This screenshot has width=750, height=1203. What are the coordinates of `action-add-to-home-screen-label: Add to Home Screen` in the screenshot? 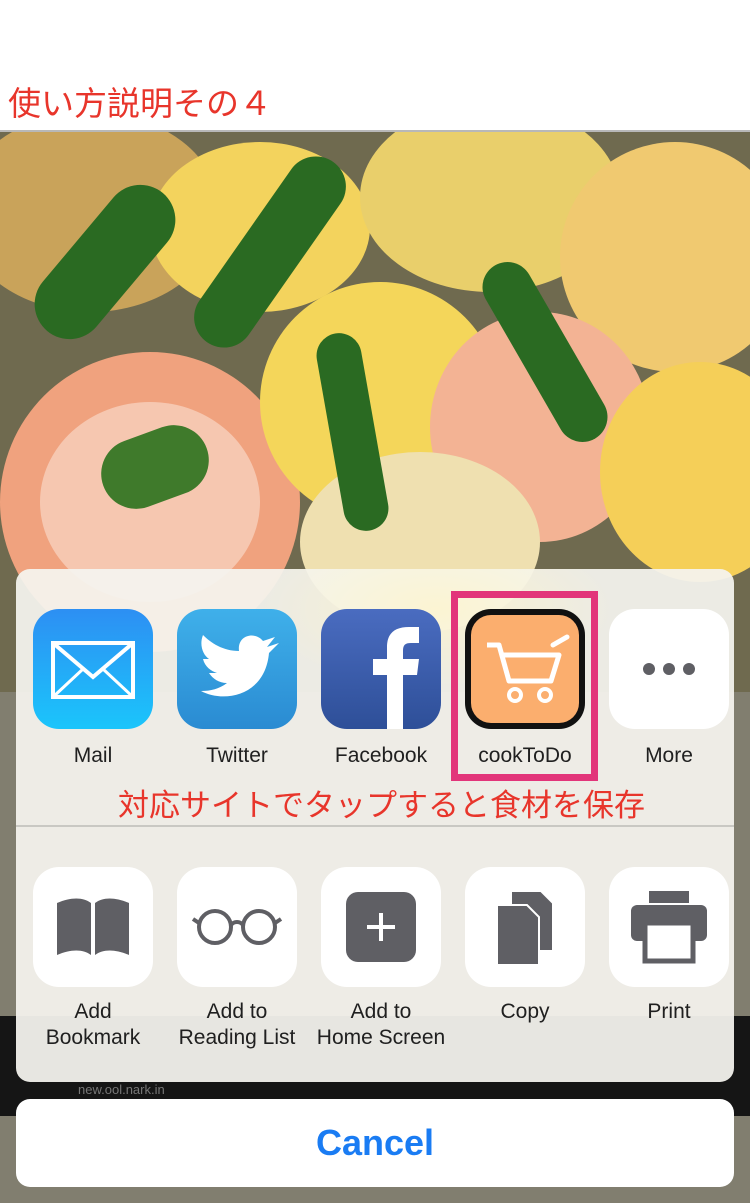 It's located at (381, 1024).